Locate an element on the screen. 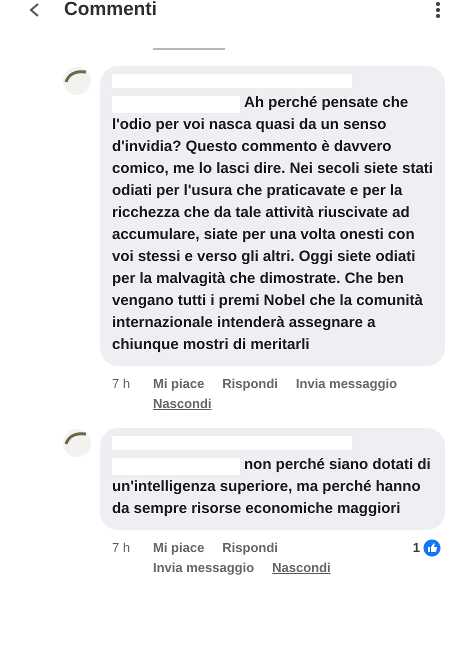 The width and height of the screenshot is (471, 650). page-title: Commenti is located at coordinates (111, 10).